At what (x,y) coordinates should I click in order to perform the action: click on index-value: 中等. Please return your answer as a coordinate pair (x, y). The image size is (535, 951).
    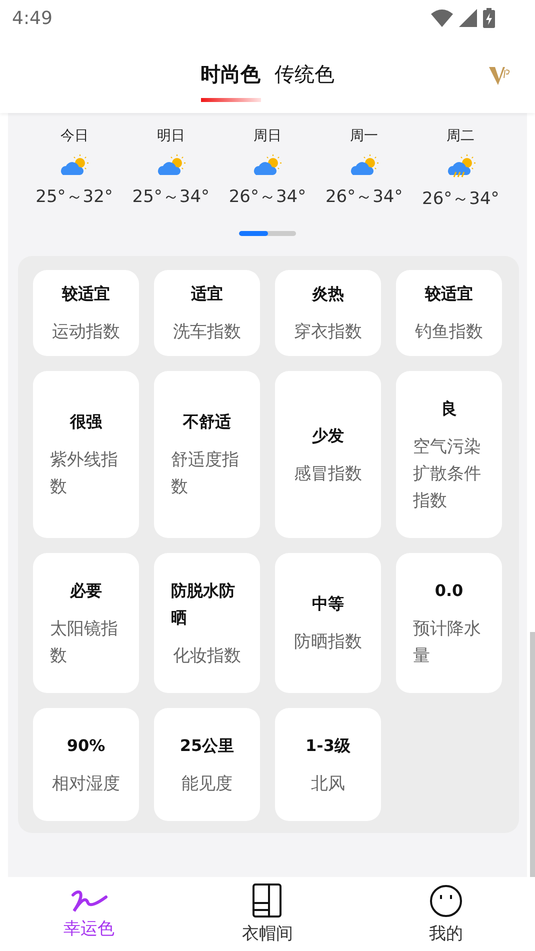
    Looking at the image, I should click on (328, 604).